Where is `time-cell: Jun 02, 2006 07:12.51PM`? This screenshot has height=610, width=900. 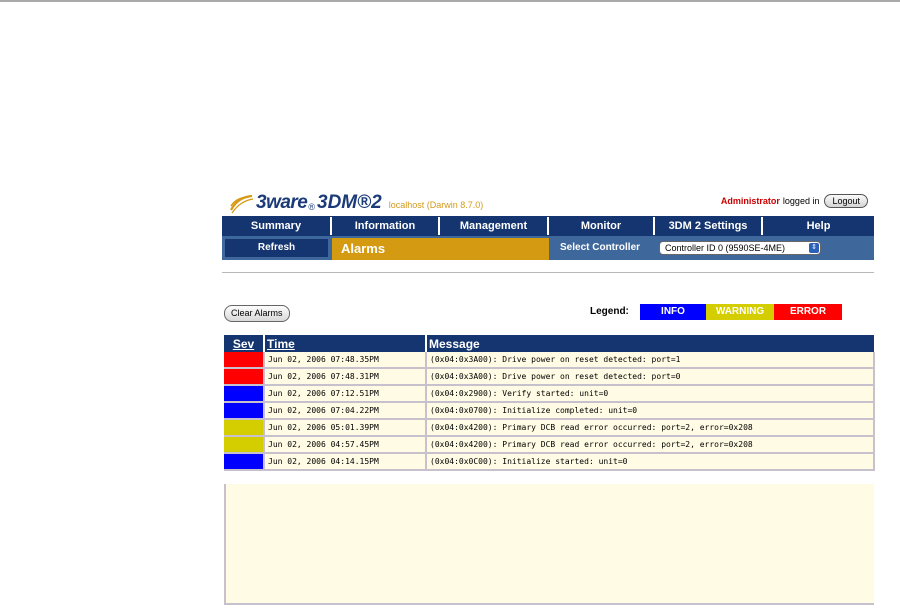
time-cell: Jun 02, 2006 07:12.51PM is located at coordinates (345, 394).